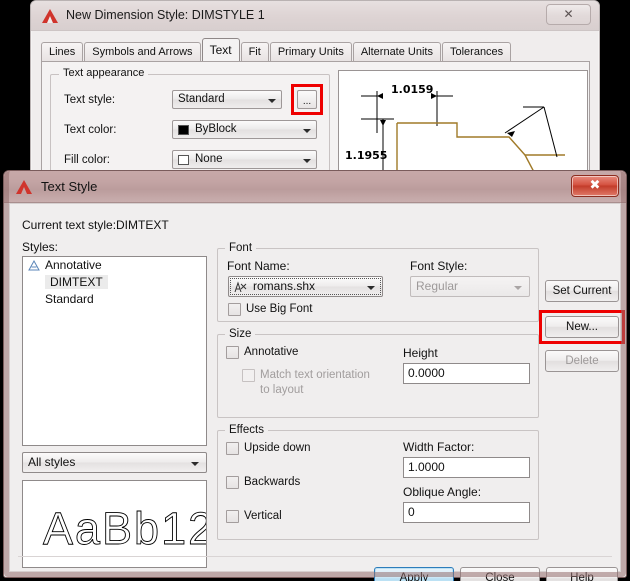  Describe the element at coordinates (272, 482) in the screenshot. I see `backwards-label: Backwards` at that location.